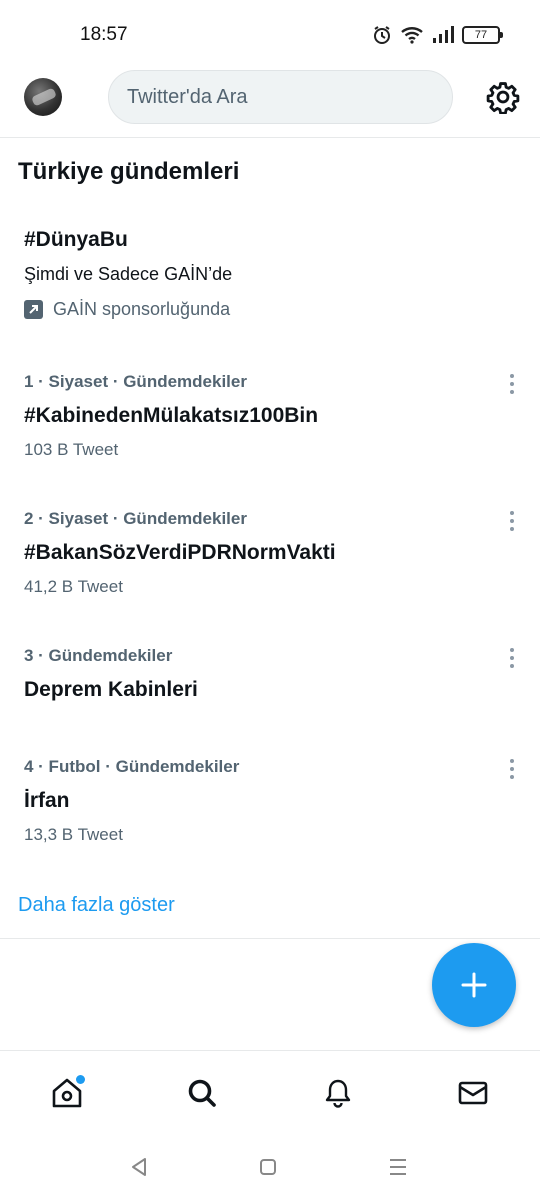 The height and width of the screenshot is (1200, 540). Describe the element at coordinates (73, 834) in the screenshot. I see `trend-count: 13,3 B Tweet` at that location.